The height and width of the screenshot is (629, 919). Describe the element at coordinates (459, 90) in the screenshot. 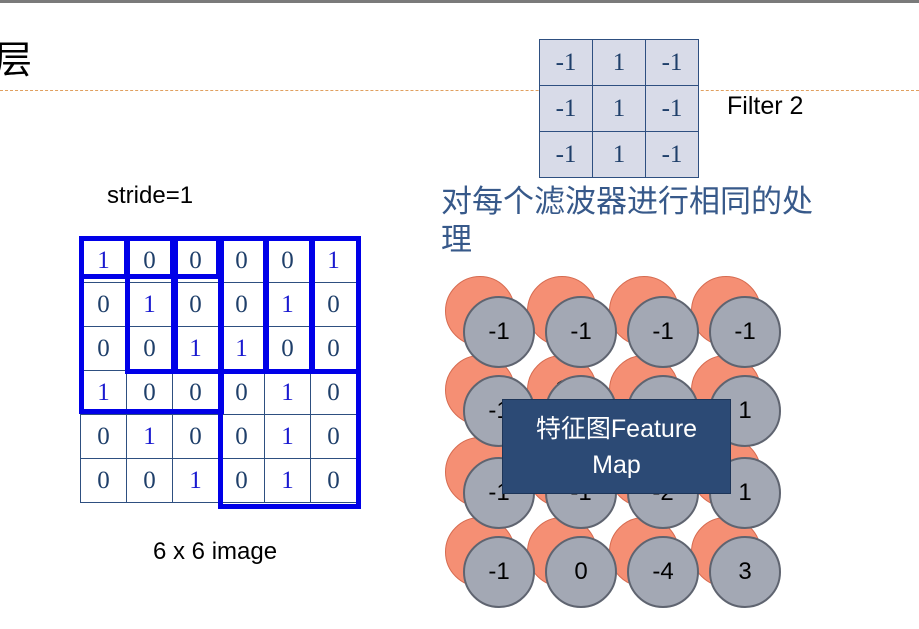

I see `title-divider` at that location.